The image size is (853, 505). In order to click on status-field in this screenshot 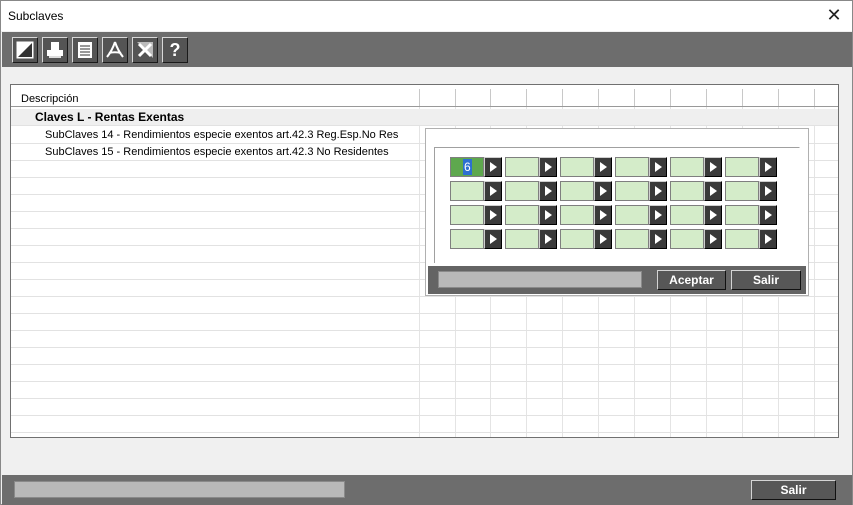, I will do `click(179, 489)`.